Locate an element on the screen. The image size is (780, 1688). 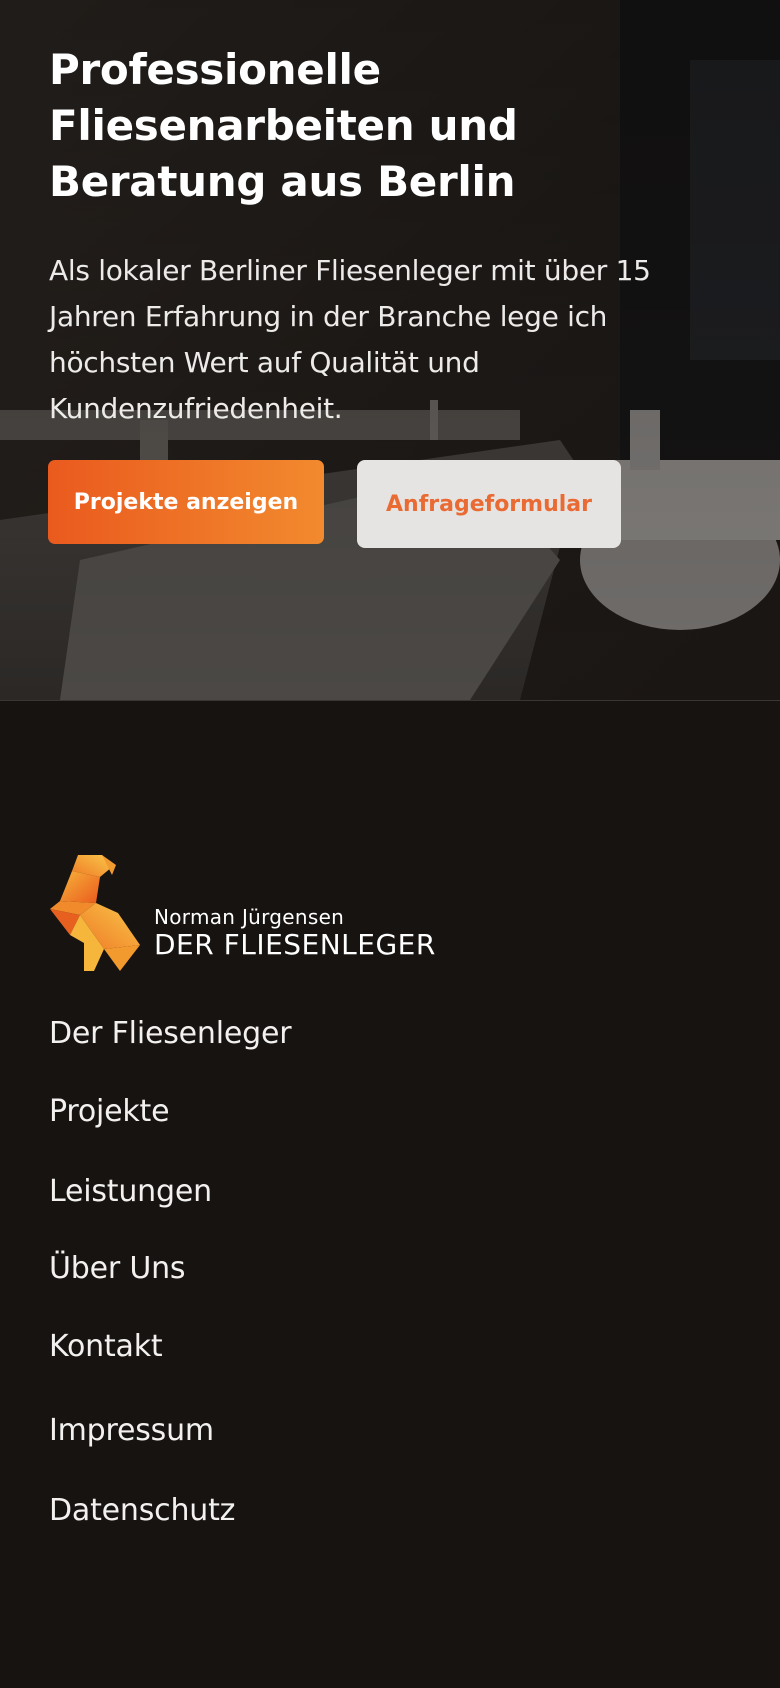
logo-text: Norman Jürgensen DER FLIESENLEGER is located at coordinates (295, 933).